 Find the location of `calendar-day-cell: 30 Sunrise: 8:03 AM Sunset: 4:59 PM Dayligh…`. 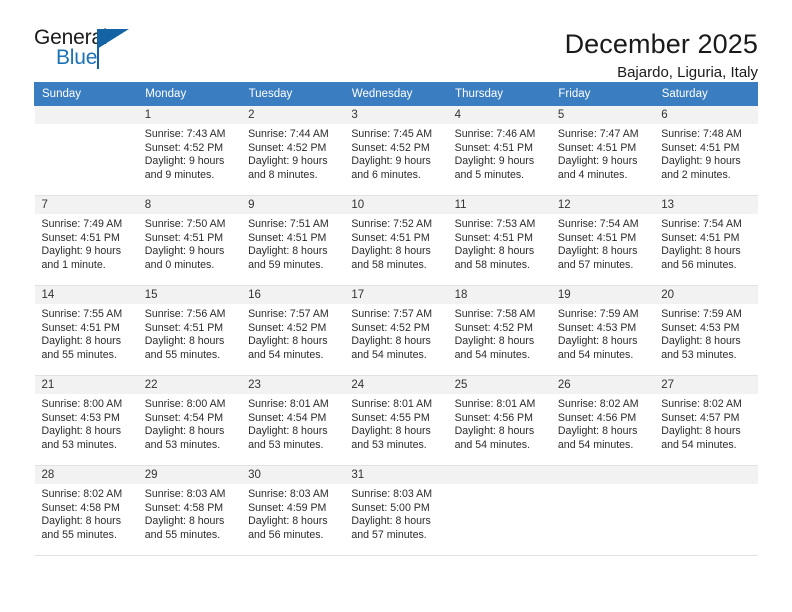

calendar-day-cell: 30 Sunrise: 8:03 AM Sunset: 4:59 PM Dayligh… is located at coordinates (293, 511).